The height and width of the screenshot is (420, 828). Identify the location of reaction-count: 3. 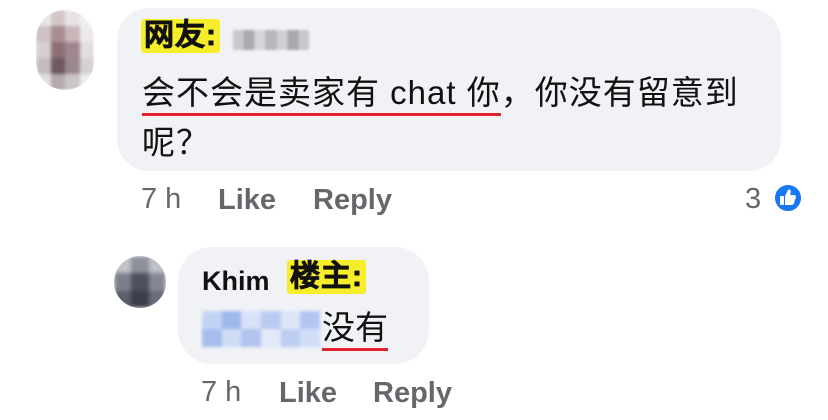
(753, 199).